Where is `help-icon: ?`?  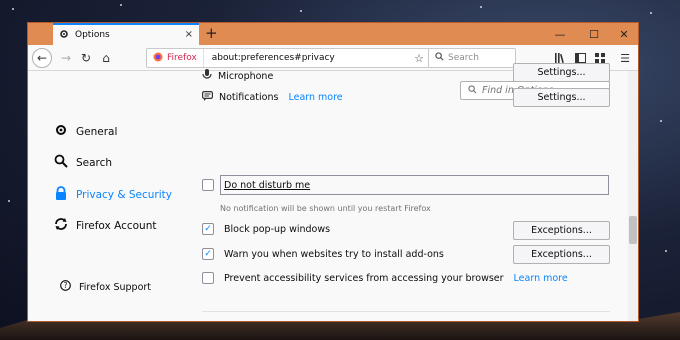 help-icon: ? is located at coordinates (65, 287).